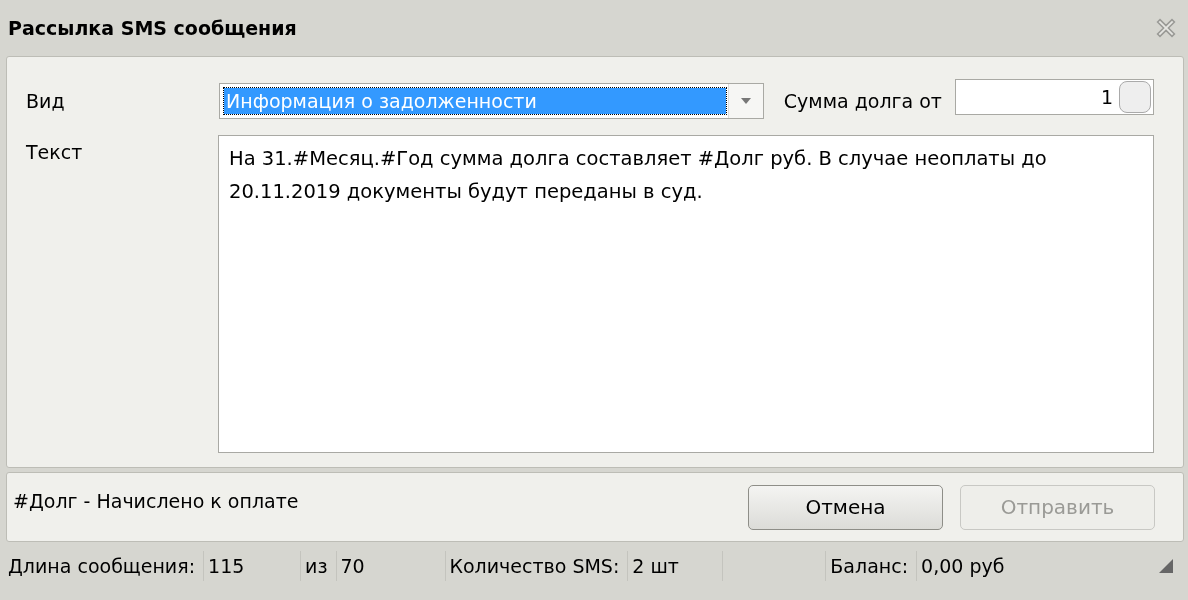  Describe the element at coordinates (1054, 97) in the screenshot. I see `debt-field: 1` at that location.